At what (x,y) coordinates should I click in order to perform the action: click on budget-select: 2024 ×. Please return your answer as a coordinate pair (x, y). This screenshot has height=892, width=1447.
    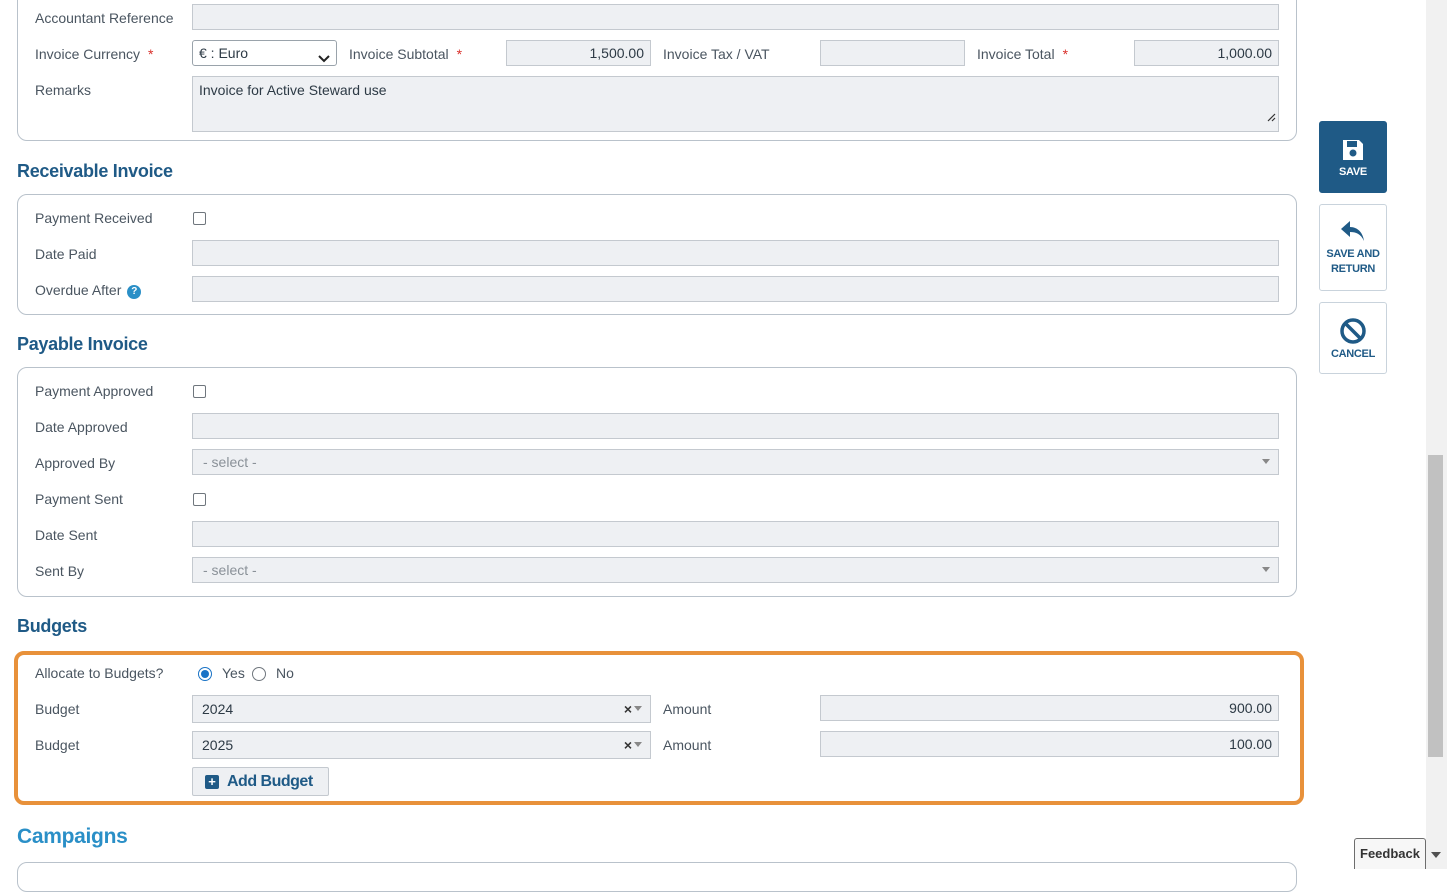
    Looking at the image, I should click on (421, 709).